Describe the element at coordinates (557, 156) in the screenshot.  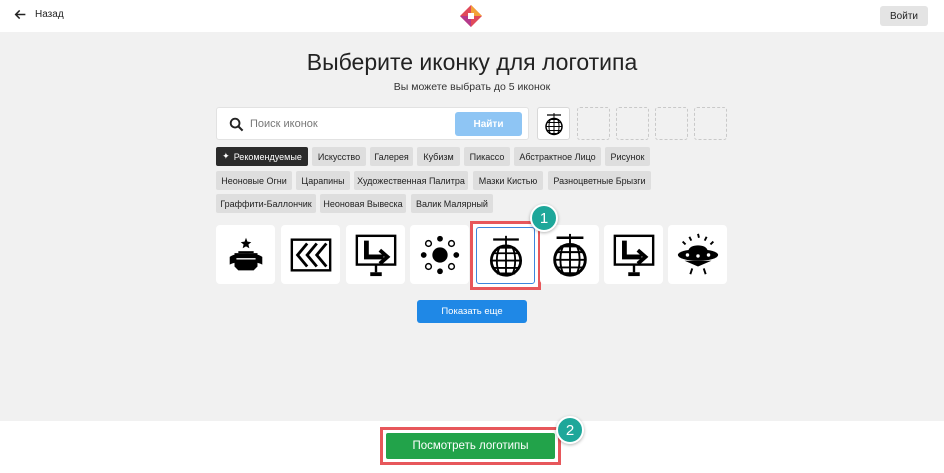
I see `category-chip: Абстрактное Лицо` at that location.